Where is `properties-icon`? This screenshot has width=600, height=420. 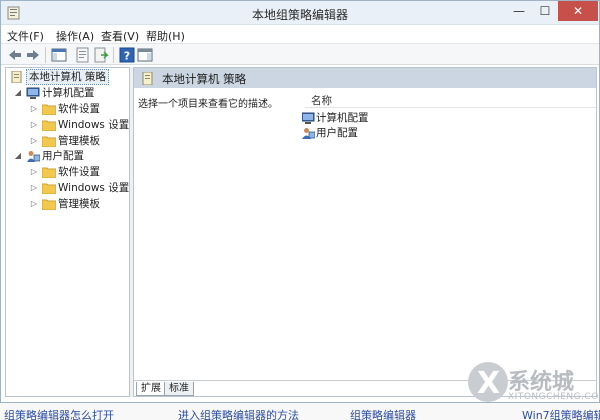 properties-icon is located at coordinates (83, 55).